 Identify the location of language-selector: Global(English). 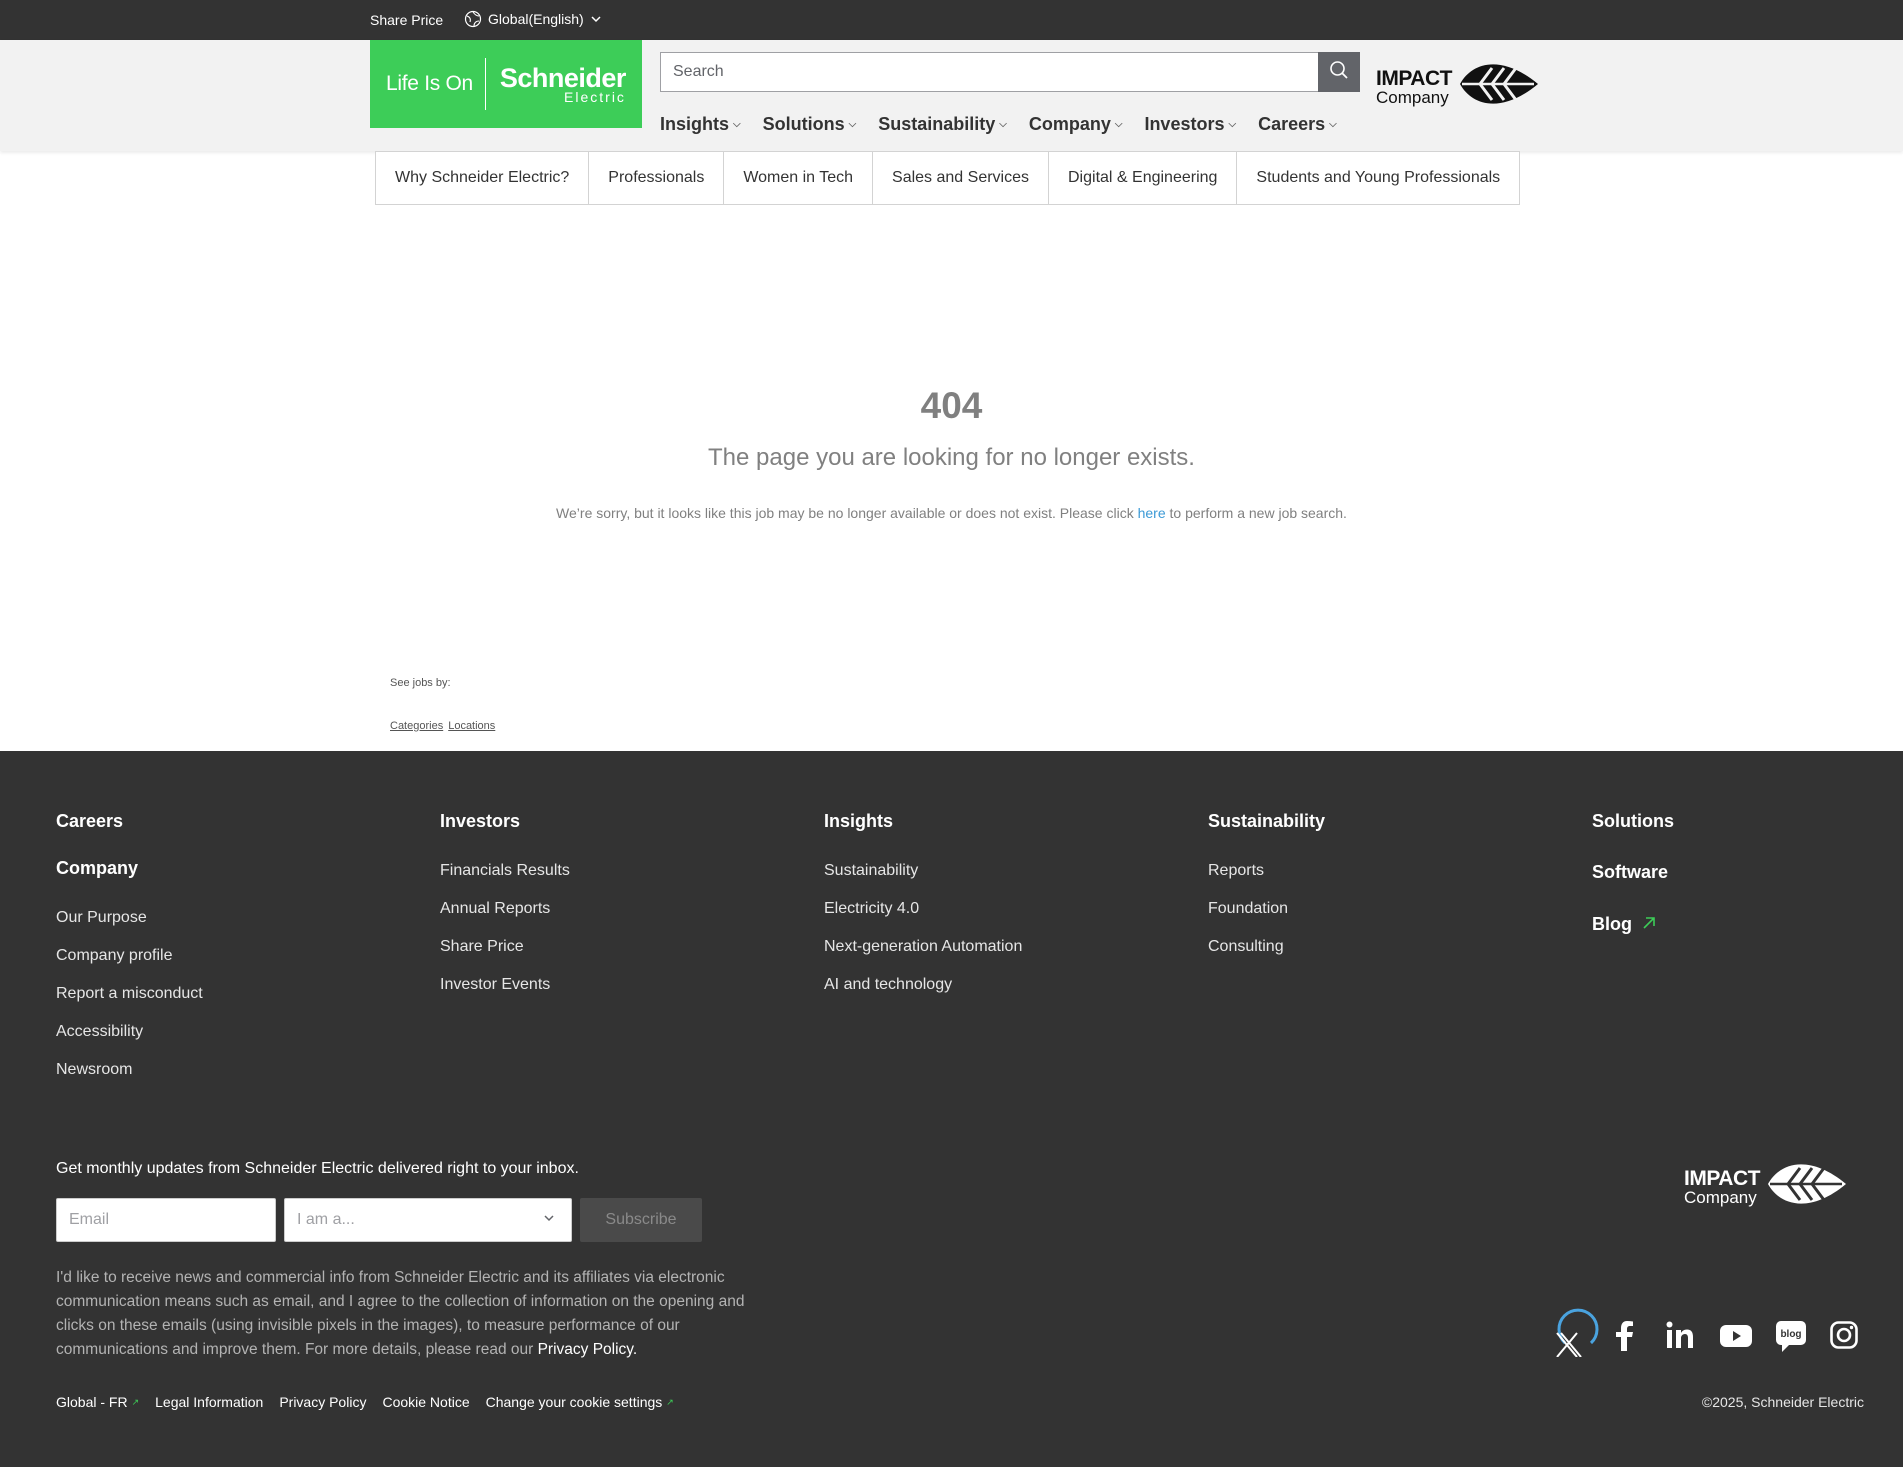
(533, 19).